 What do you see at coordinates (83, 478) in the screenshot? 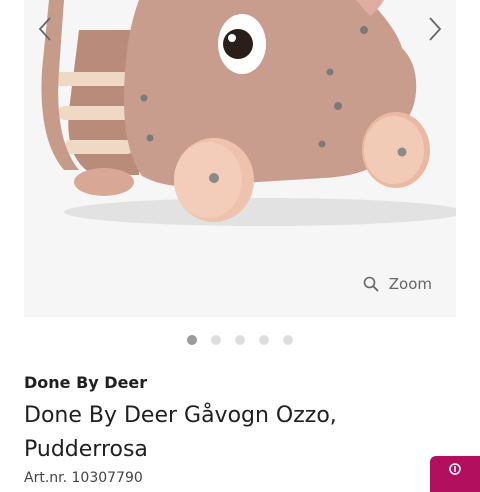
I see `article-number: Art.nr. 10307790` at bounding box center [83, 478].